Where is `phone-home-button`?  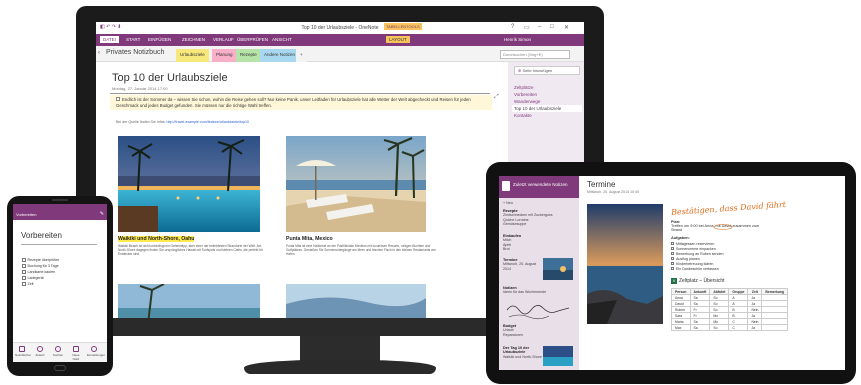
phone-home-button is located at coordinates (60, 368).